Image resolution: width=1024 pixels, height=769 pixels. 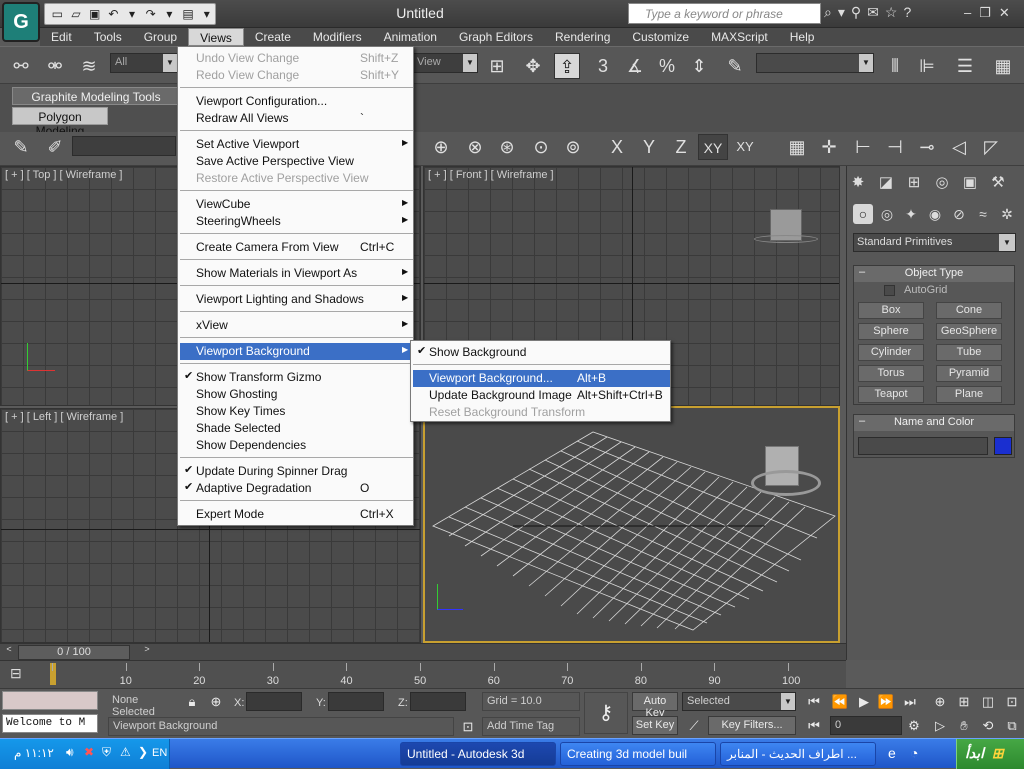 What do you see at coordinates (863, 147) in the screenshot?
I see `snap-perpendicular-icon: ⊢` at bounding box center [863, 147].